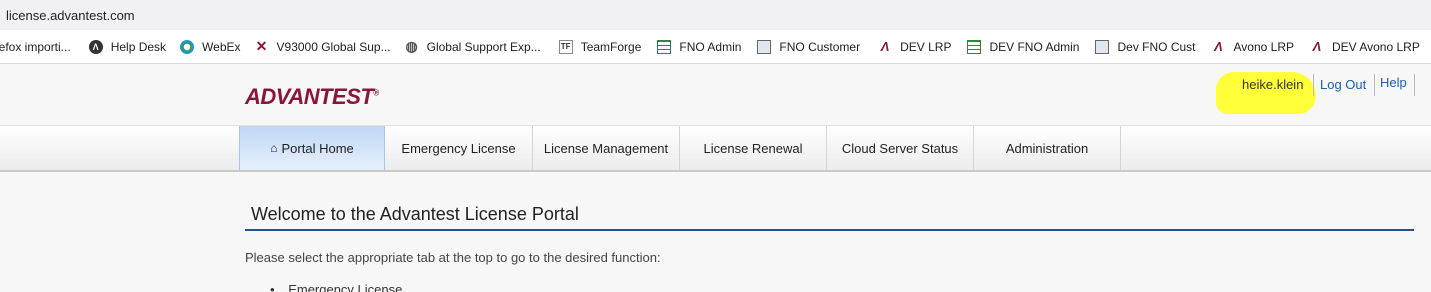 This screenshot has height=292, width=1431. I want to click on advantest-logo: ADVANTEST®, so click(312, 97).